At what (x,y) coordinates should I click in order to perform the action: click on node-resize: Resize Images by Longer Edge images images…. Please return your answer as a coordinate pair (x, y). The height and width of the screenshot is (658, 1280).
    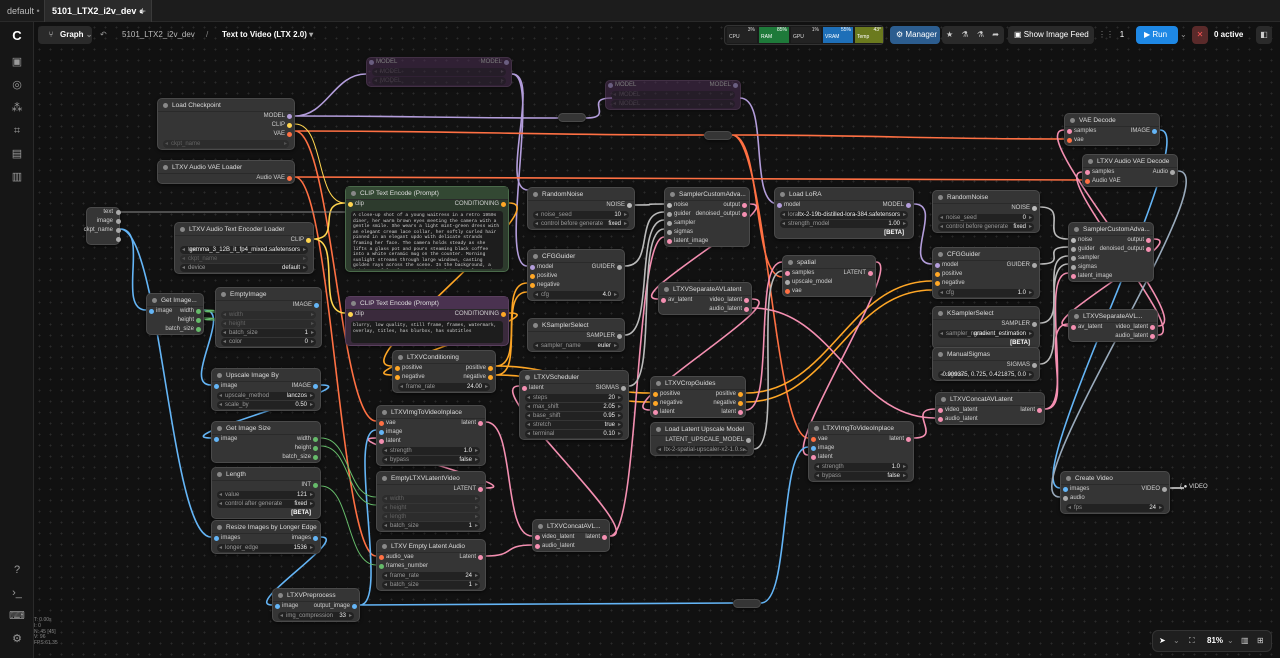
    Looking at the image, I should click on (266, 537).